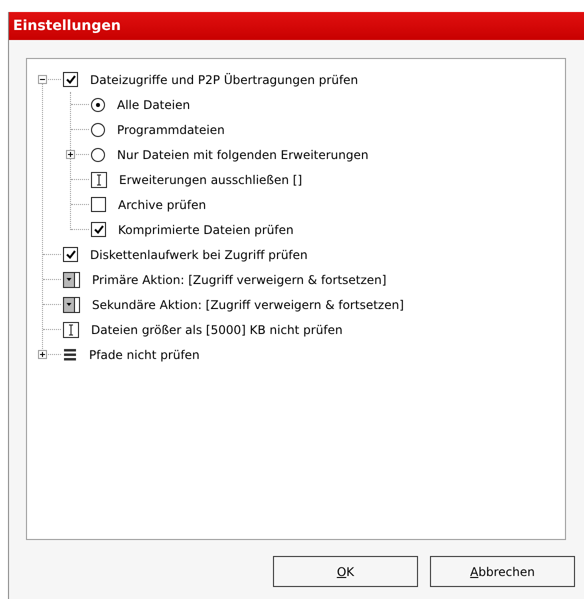 This screenshot has height=599, width=584. I want to click on window-title: Einstellungen, so click(296, 26).